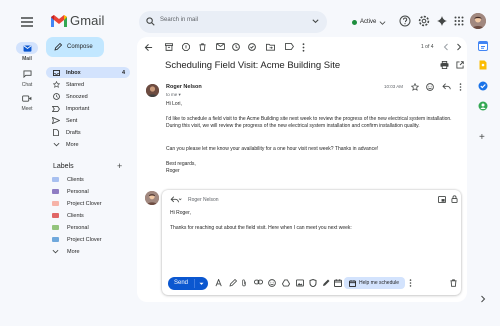  Describe the element at coordinates (442, 21) in the screenshot. I see `gemini-sparkle-icon` at that location.